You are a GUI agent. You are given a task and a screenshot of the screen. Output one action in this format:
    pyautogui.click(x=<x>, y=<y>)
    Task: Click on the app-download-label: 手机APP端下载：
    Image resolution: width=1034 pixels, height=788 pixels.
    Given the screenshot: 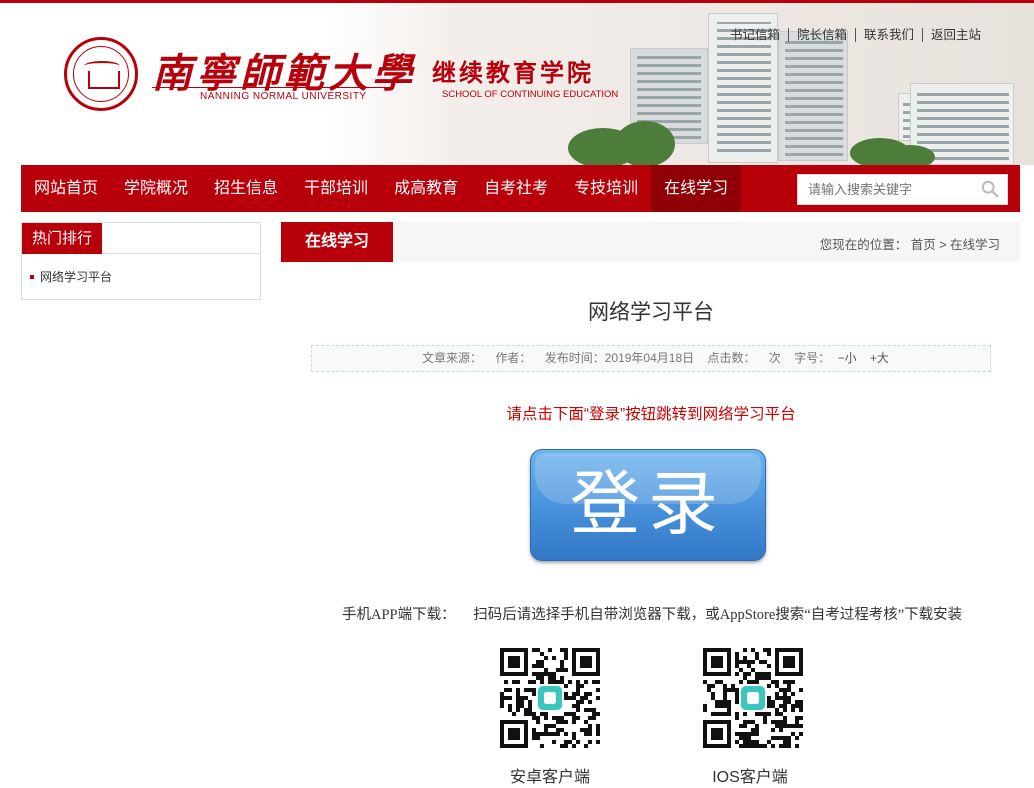 What is the action you would take?
    pyautogui.click(x=399, y=615)
    